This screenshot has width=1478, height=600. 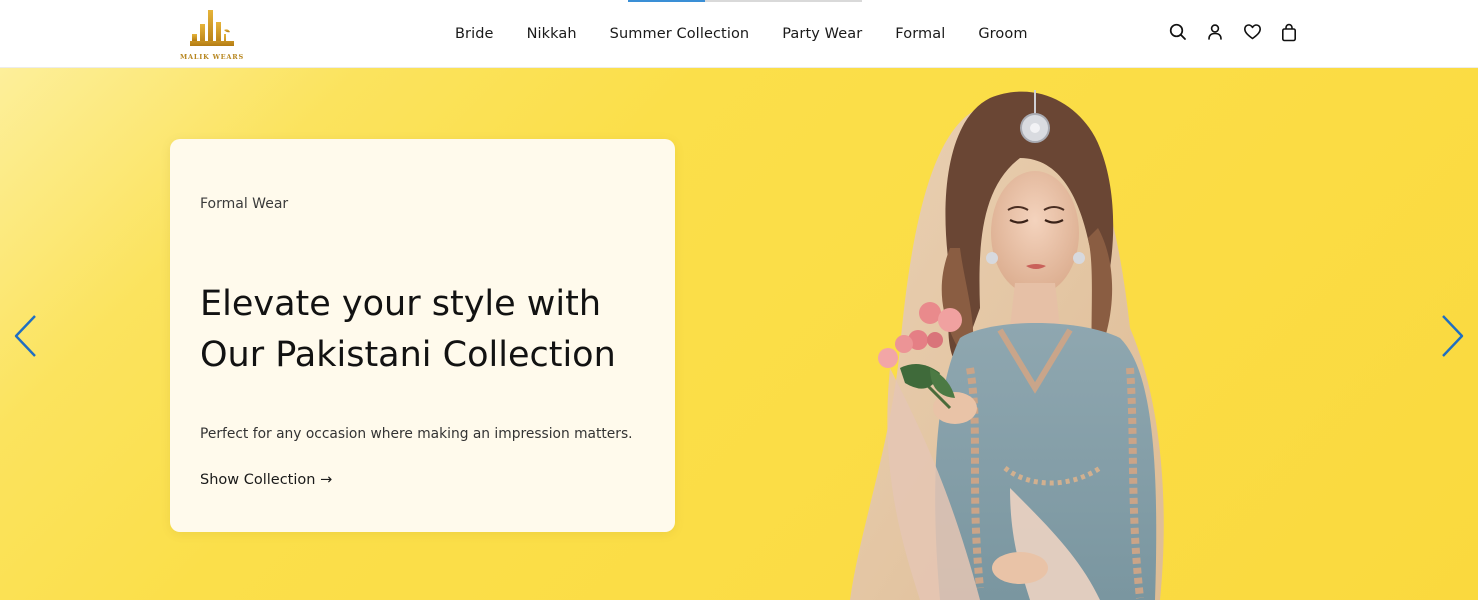 I want to click on slider-prev-button, so click(x=26, y=336).